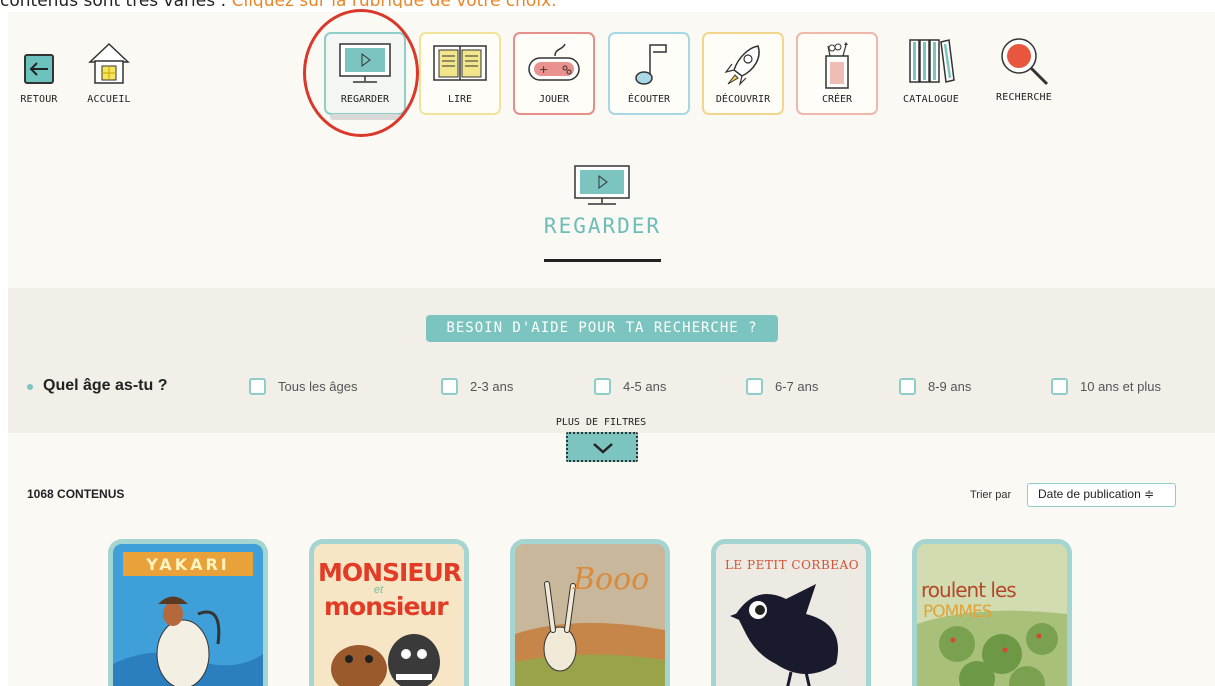 This screenshot has width=1215, height=686. I want to click on caption-text: contenus sont très variés :, so click(116, 4).